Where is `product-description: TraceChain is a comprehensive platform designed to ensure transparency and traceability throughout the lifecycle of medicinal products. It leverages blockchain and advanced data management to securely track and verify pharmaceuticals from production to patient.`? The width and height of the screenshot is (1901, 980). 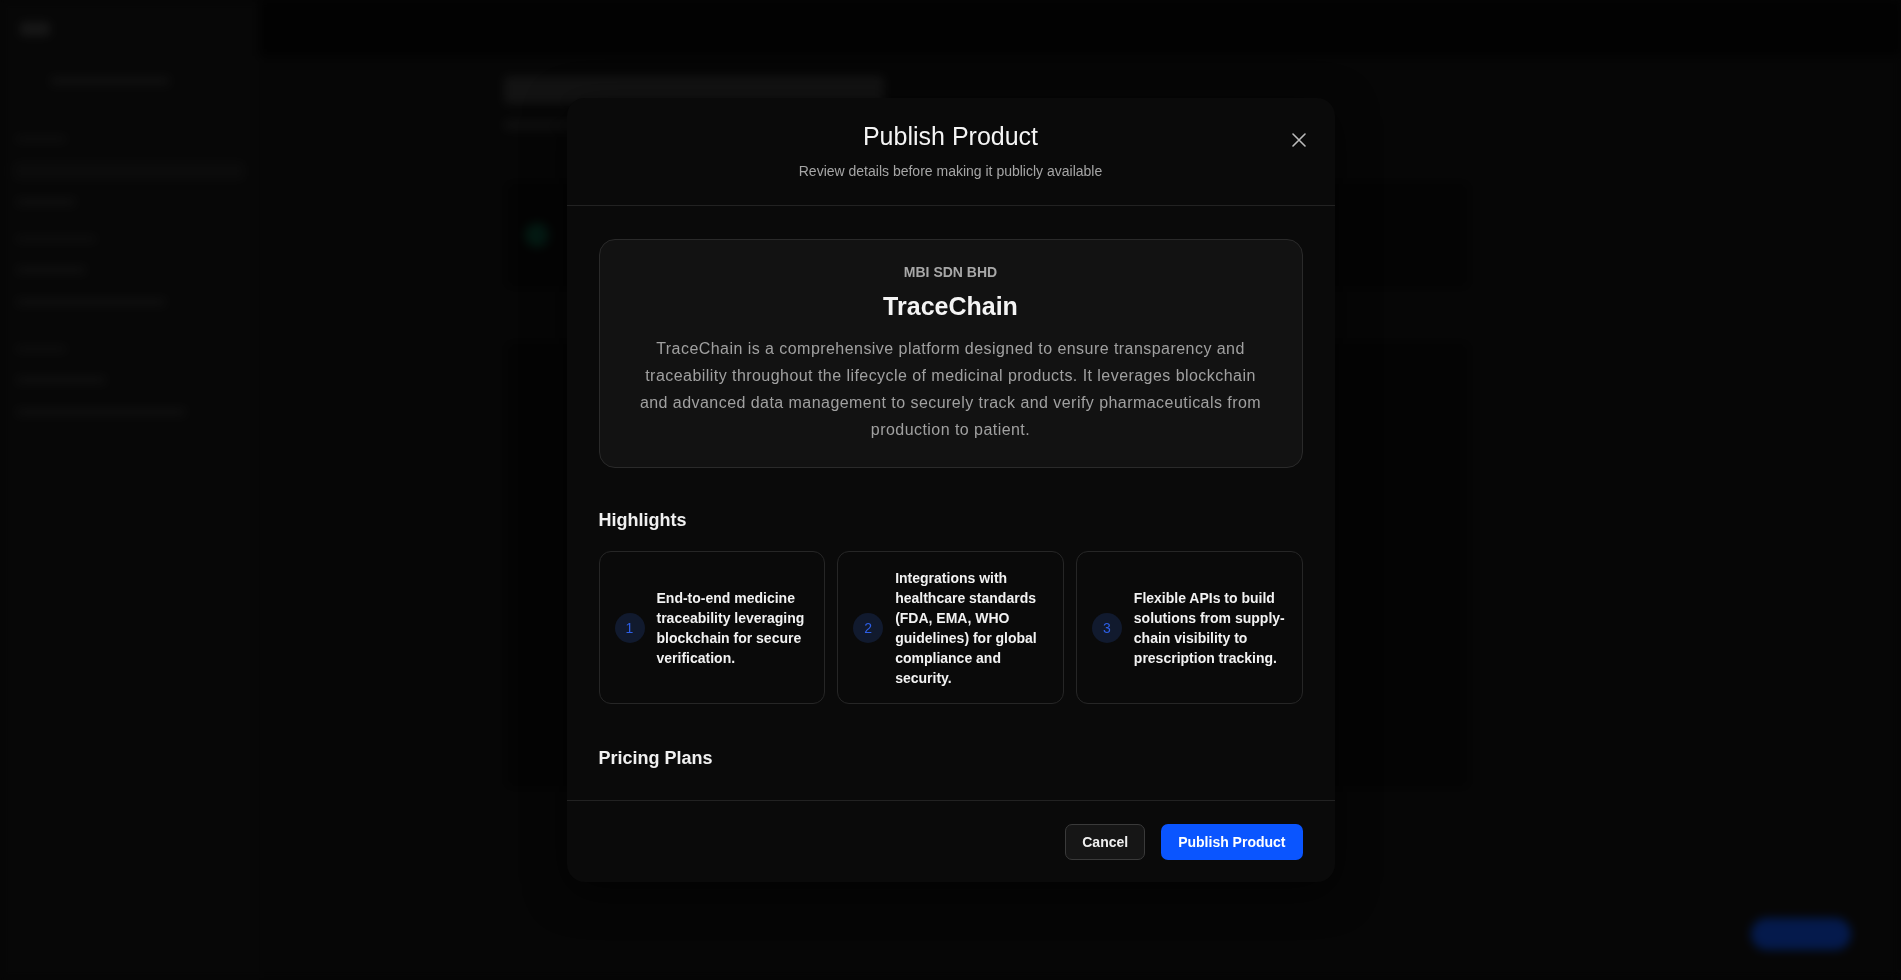
product-description: TraceChain is a comprehensive platform designed to ensure transparency and traceability throughout the lifecycle of medicinal products. It leverages blockchain and advanced data management to securely track and verify pharmaceuticals from production to patient. is located at coordinates (950, 389).